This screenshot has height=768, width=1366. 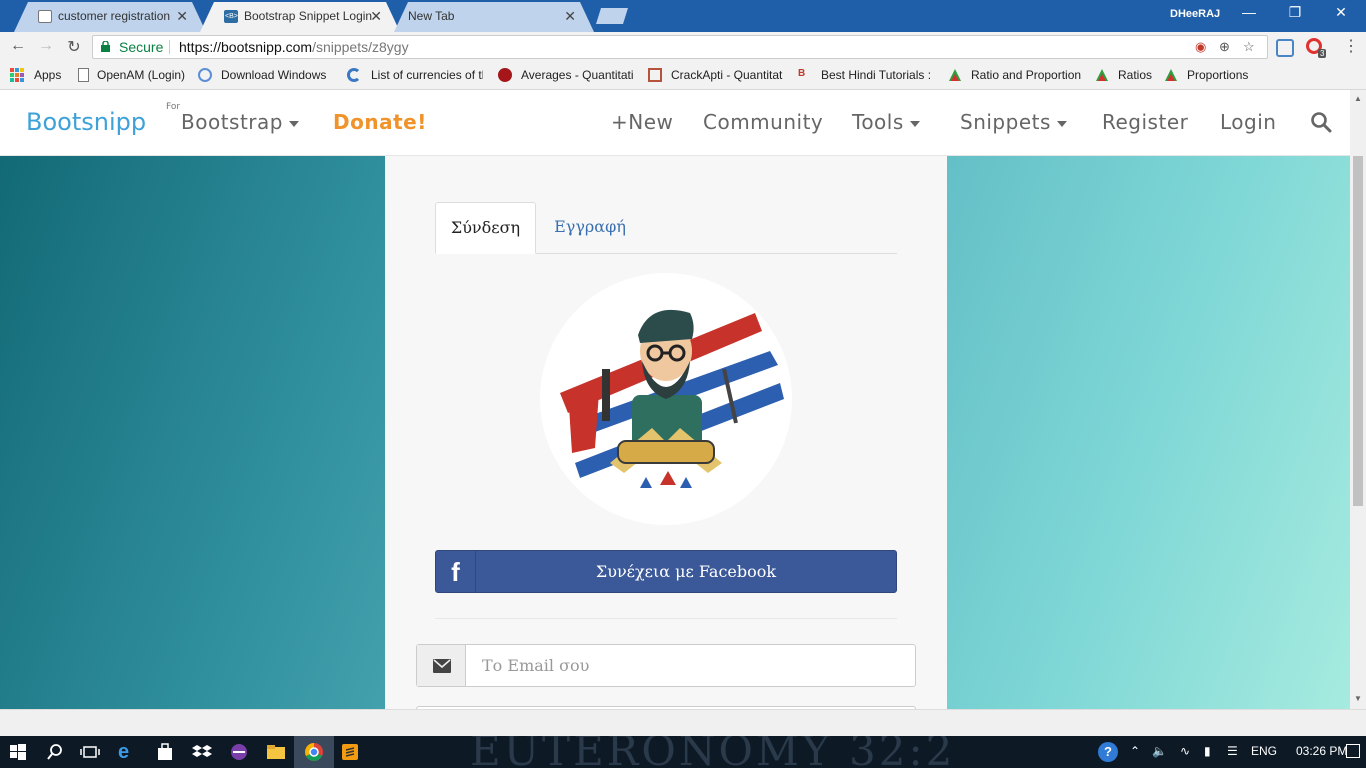 I want to click on email-input, so click(x=690, y=665).